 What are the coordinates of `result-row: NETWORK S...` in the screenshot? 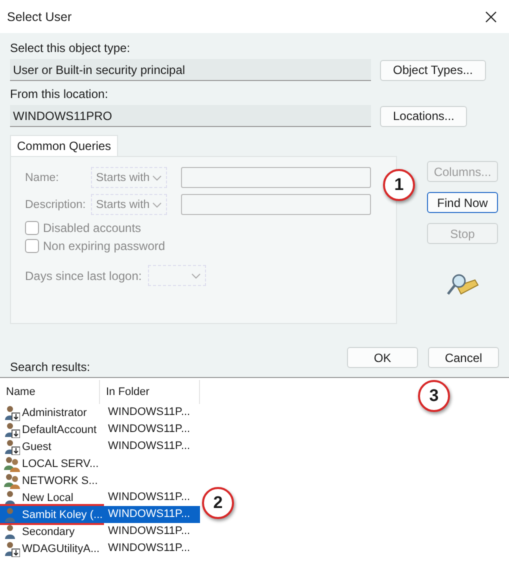 It's located at (51, 480).